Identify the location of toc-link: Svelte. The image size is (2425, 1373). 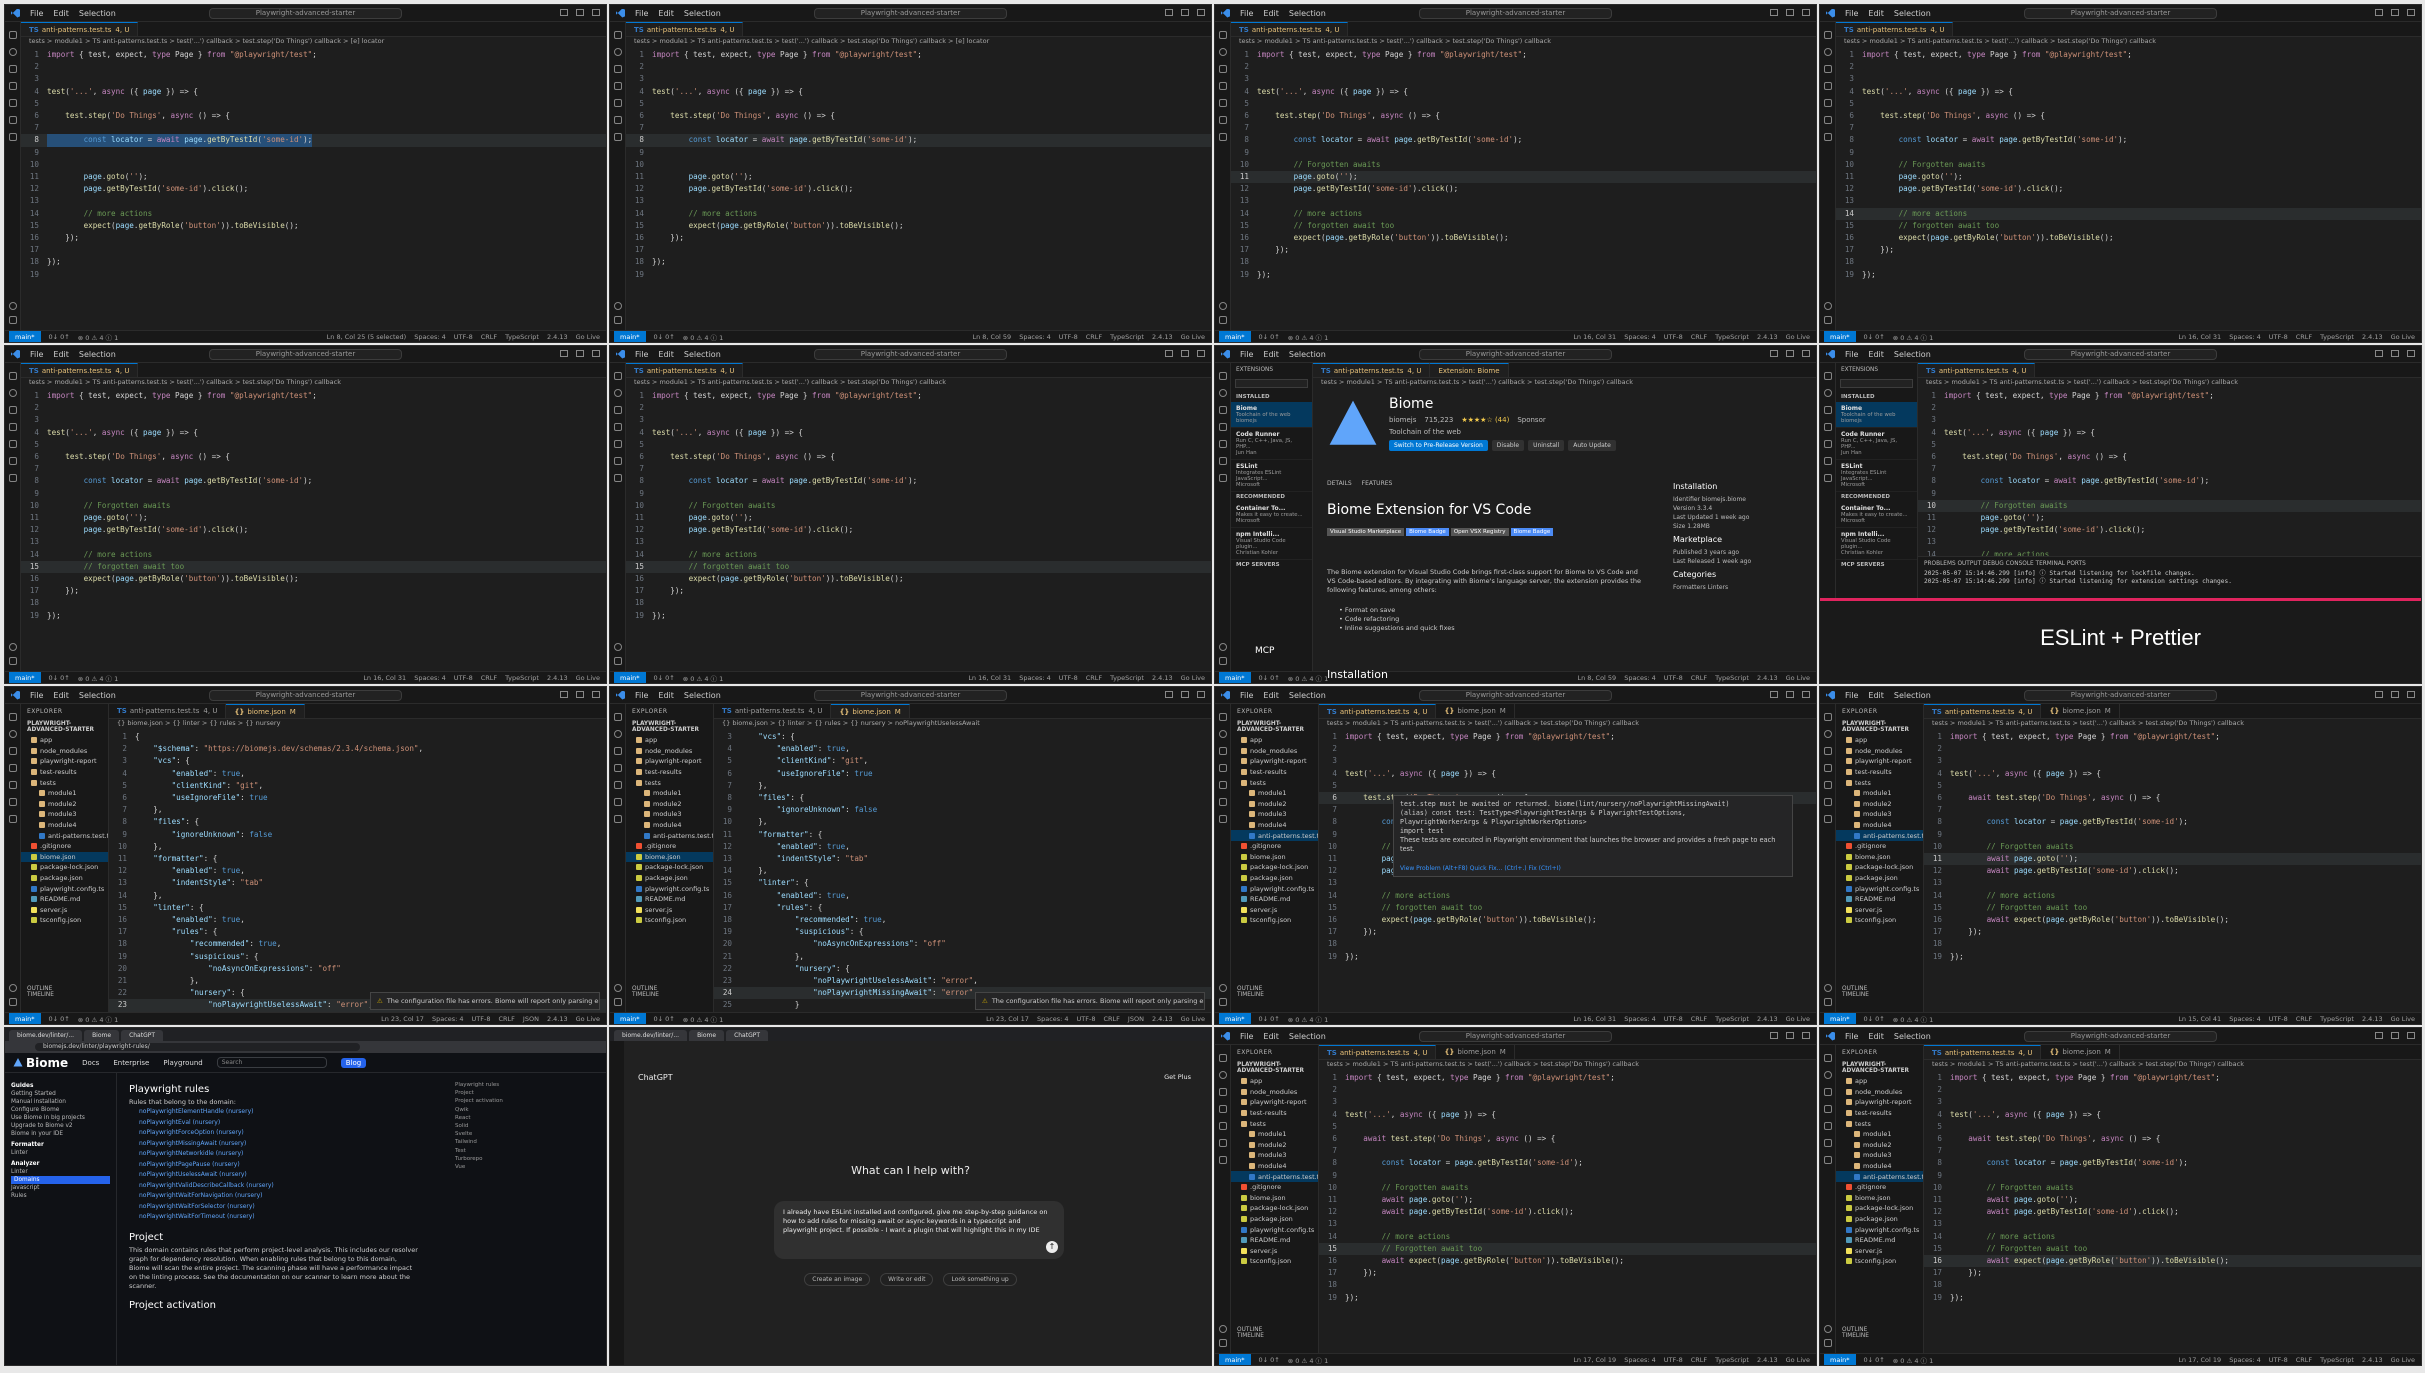
(525, 1134).